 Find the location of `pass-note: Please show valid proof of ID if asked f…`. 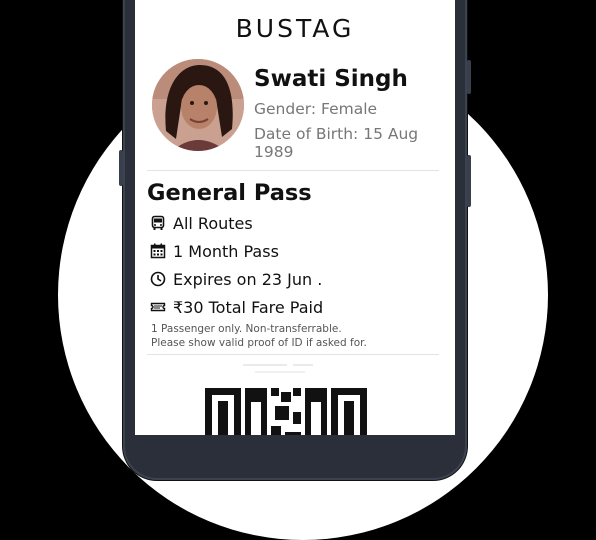

pass-note: Please show valid proof of ID if asked f… is located at coordinates (259, 343).